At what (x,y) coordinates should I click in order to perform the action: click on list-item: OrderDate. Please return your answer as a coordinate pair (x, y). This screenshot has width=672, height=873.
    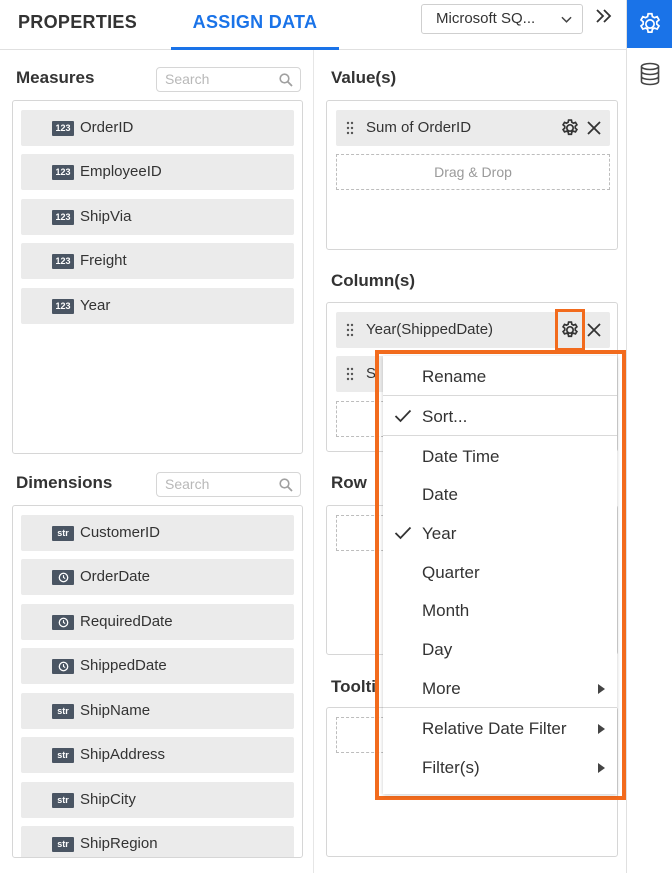
    Looking at the image, I should click on (157, 577).